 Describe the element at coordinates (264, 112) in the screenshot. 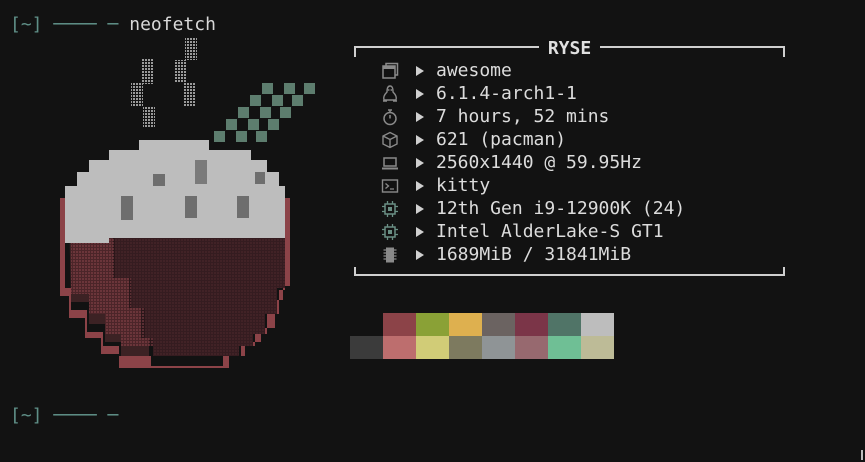

I see `chopsticks-icon` at that location.